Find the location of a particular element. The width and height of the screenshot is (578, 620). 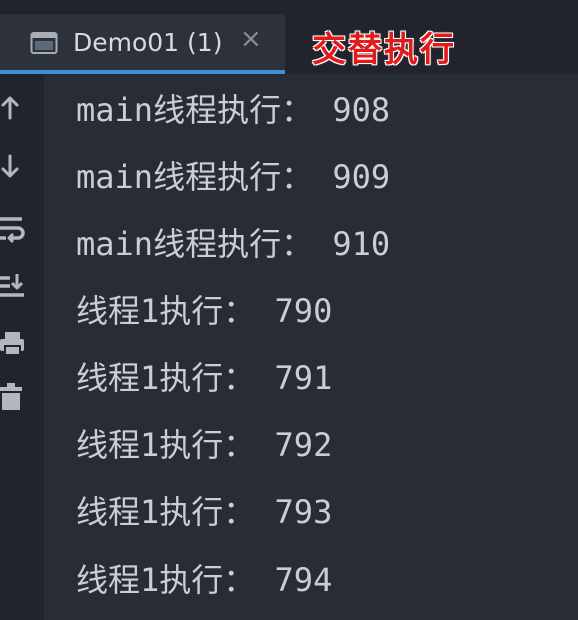

console-window-icon is located at coordinates (44, 43).